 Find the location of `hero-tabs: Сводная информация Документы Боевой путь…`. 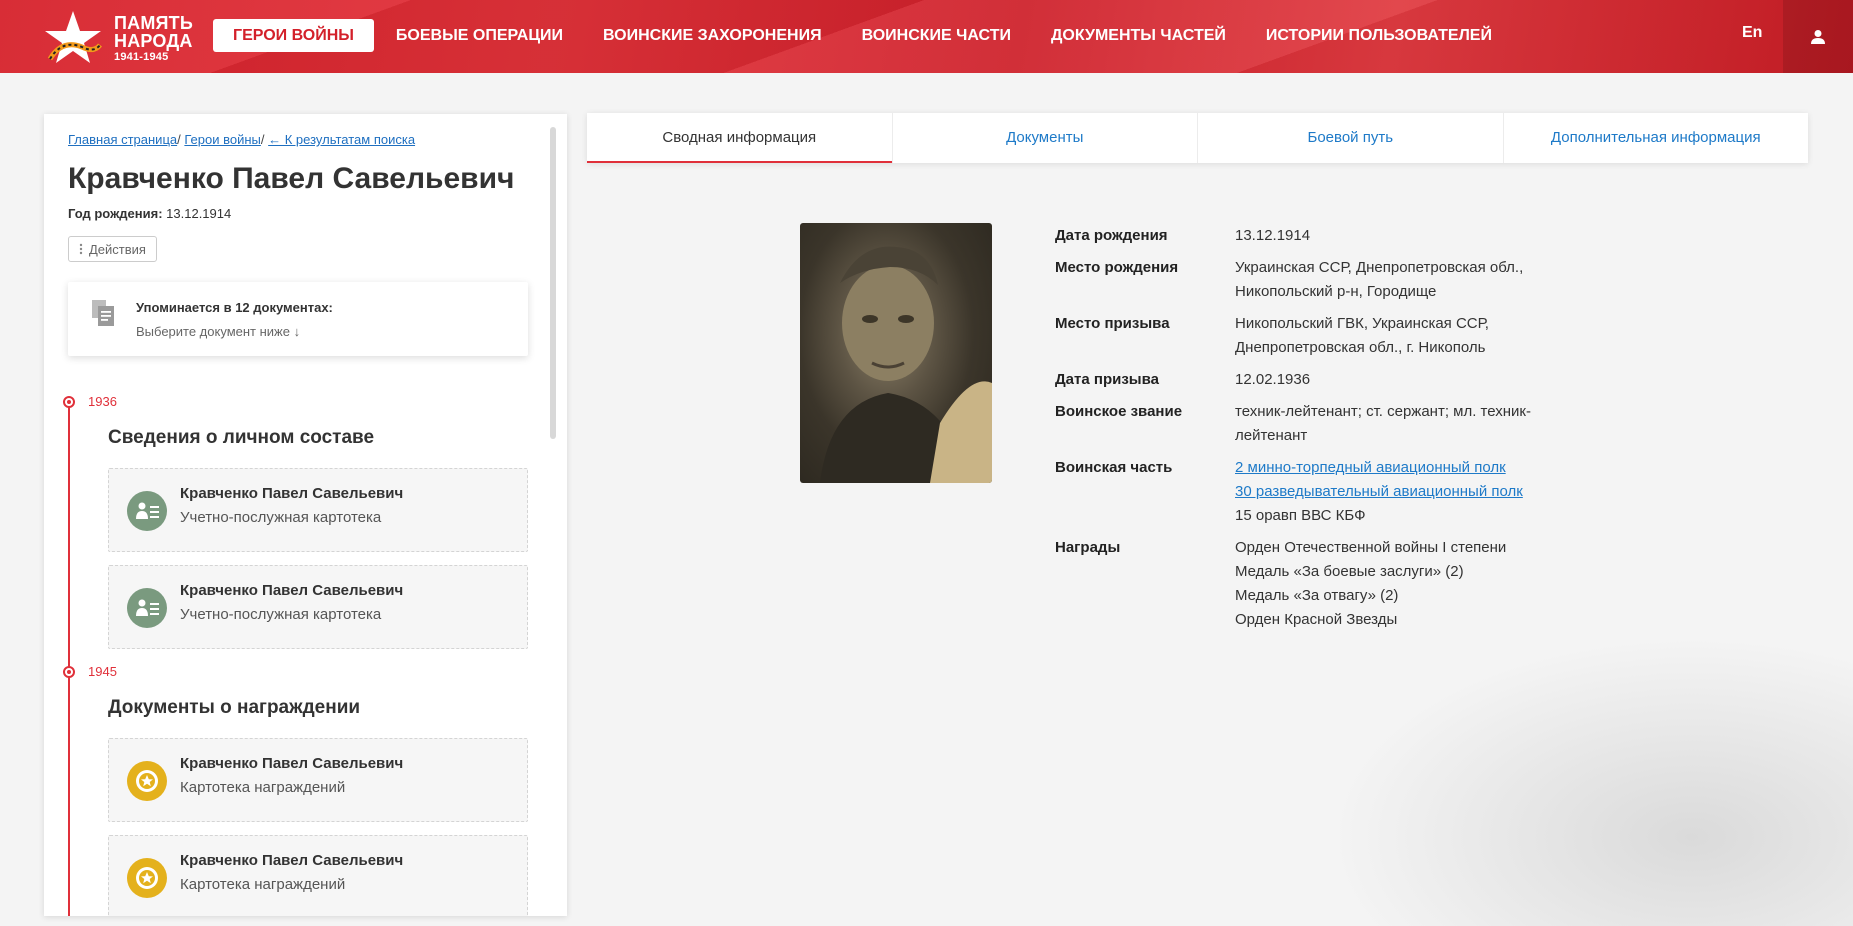

hero-tabs: Сводная информация Документы Боевой путь… is located at coordinates (1197, 138).